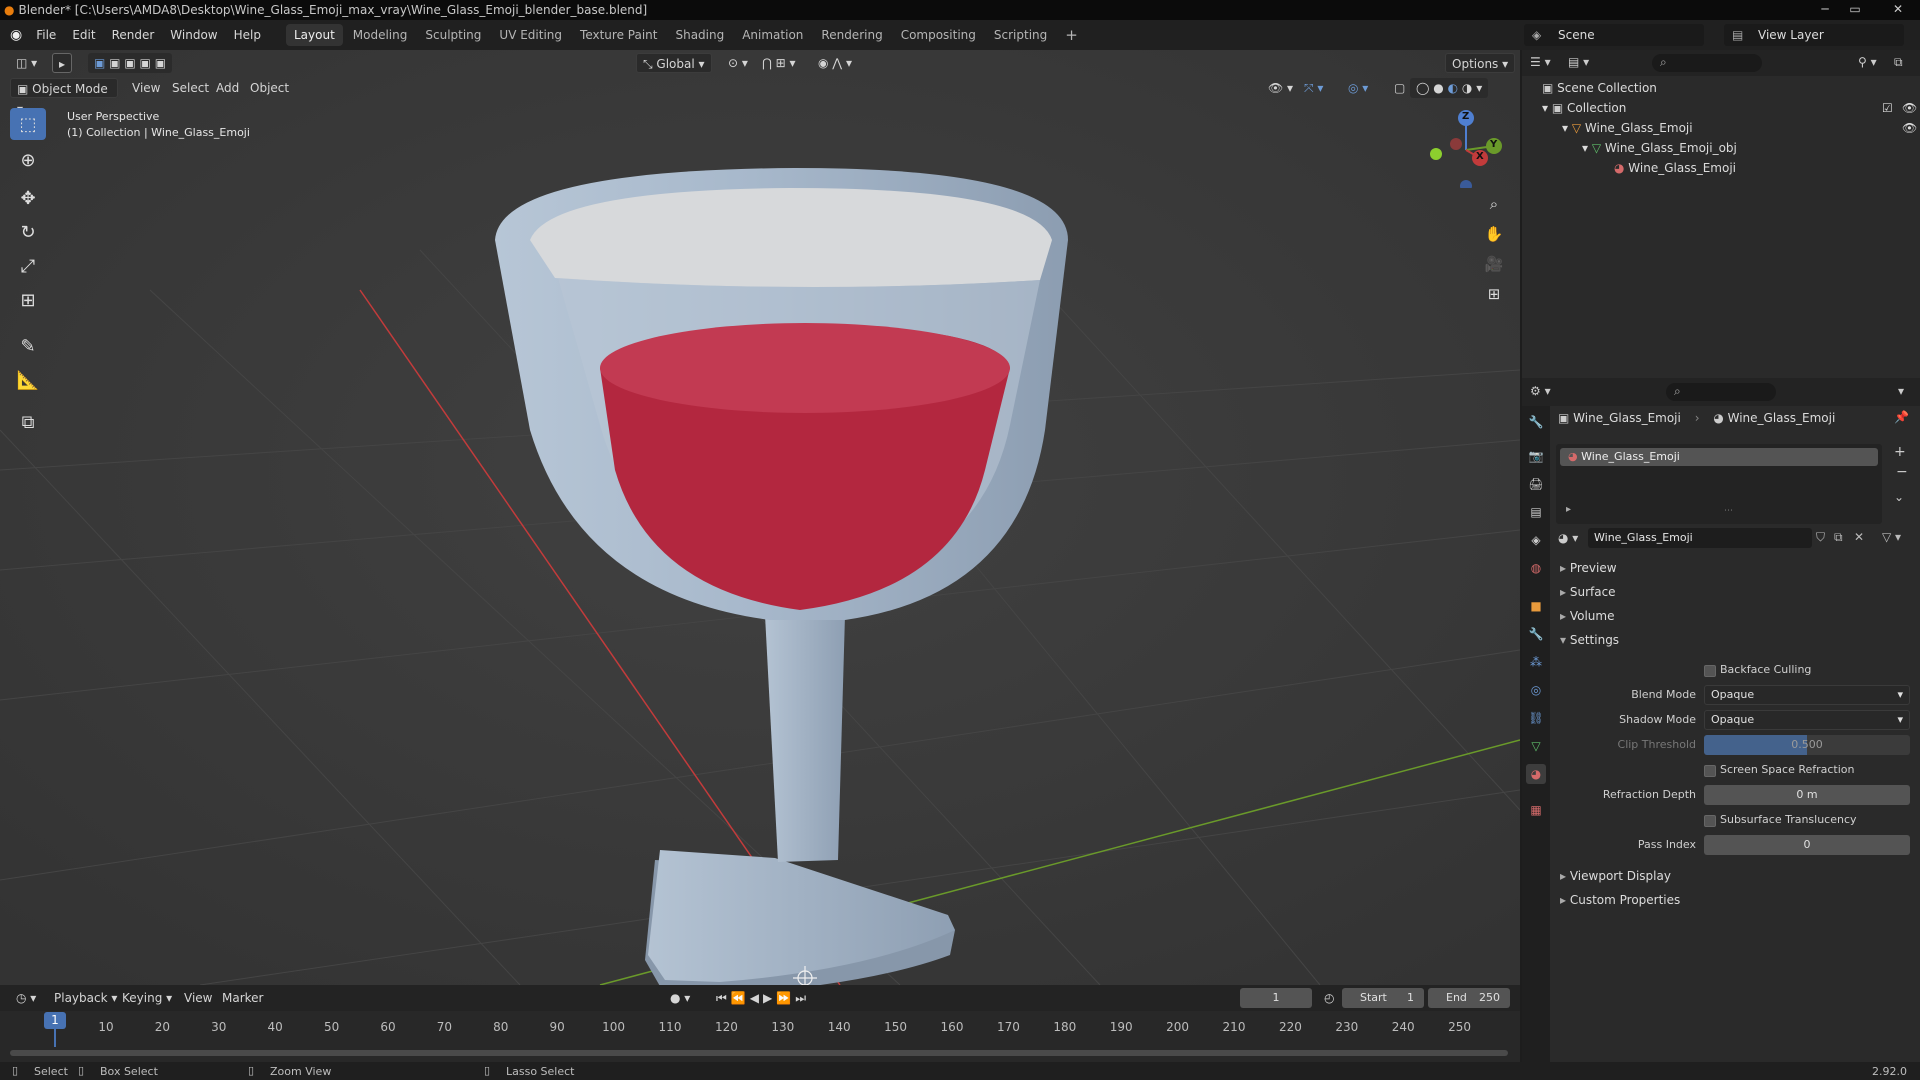  I want to click on tab-texture-paint: Texture Paint, so click(618, 35).